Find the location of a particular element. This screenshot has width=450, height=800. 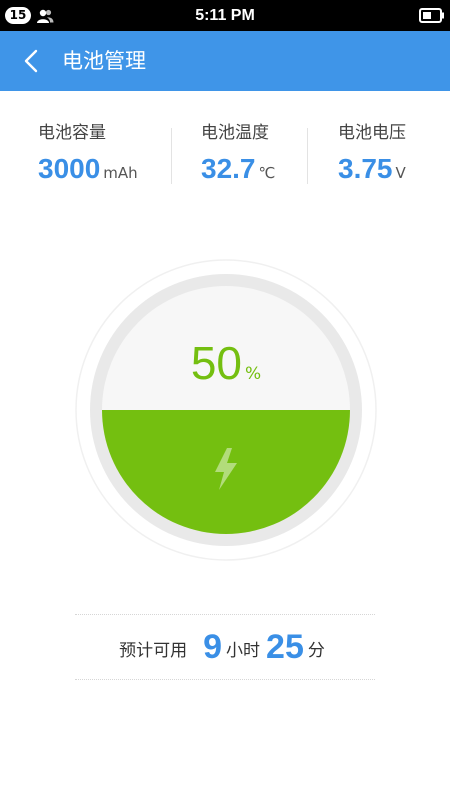

battery-percent-sign: % is located at coordinates (253, 374).